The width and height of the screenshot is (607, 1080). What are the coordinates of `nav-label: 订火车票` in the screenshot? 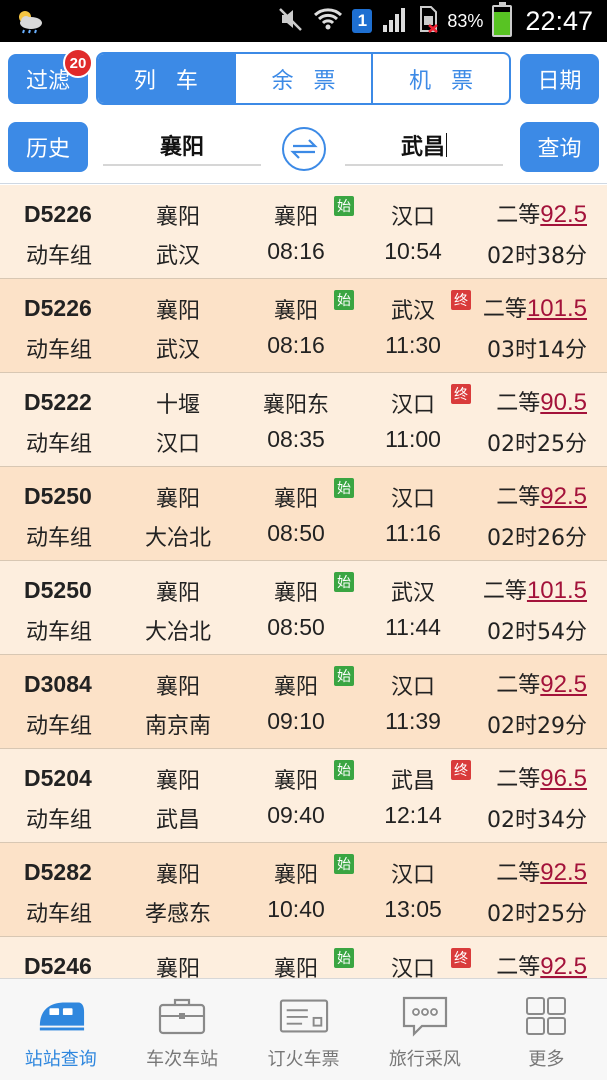 It's located at (303, 1059).